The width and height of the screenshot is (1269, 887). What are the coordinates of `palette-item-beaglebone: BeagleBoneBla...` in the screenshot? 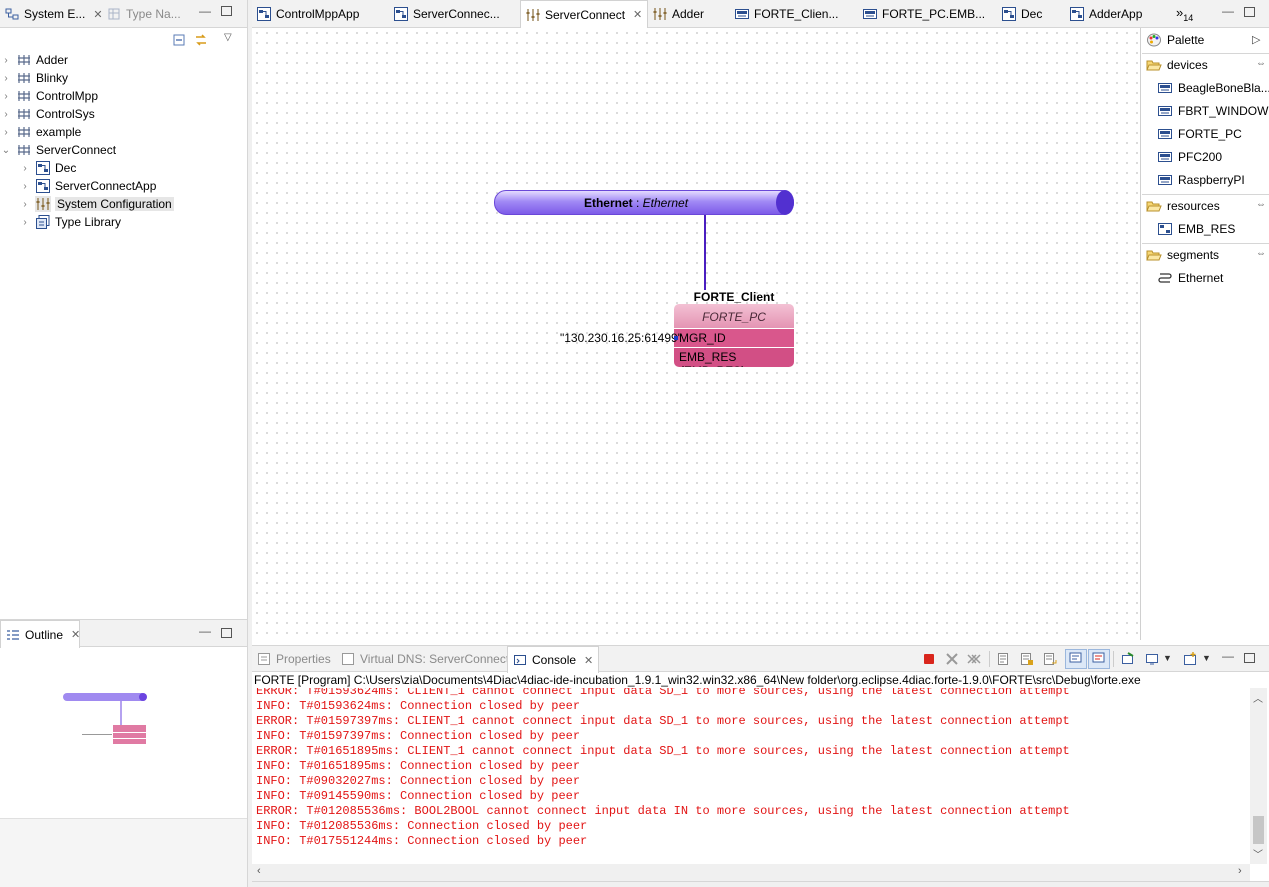 It's located at (1213, 88).